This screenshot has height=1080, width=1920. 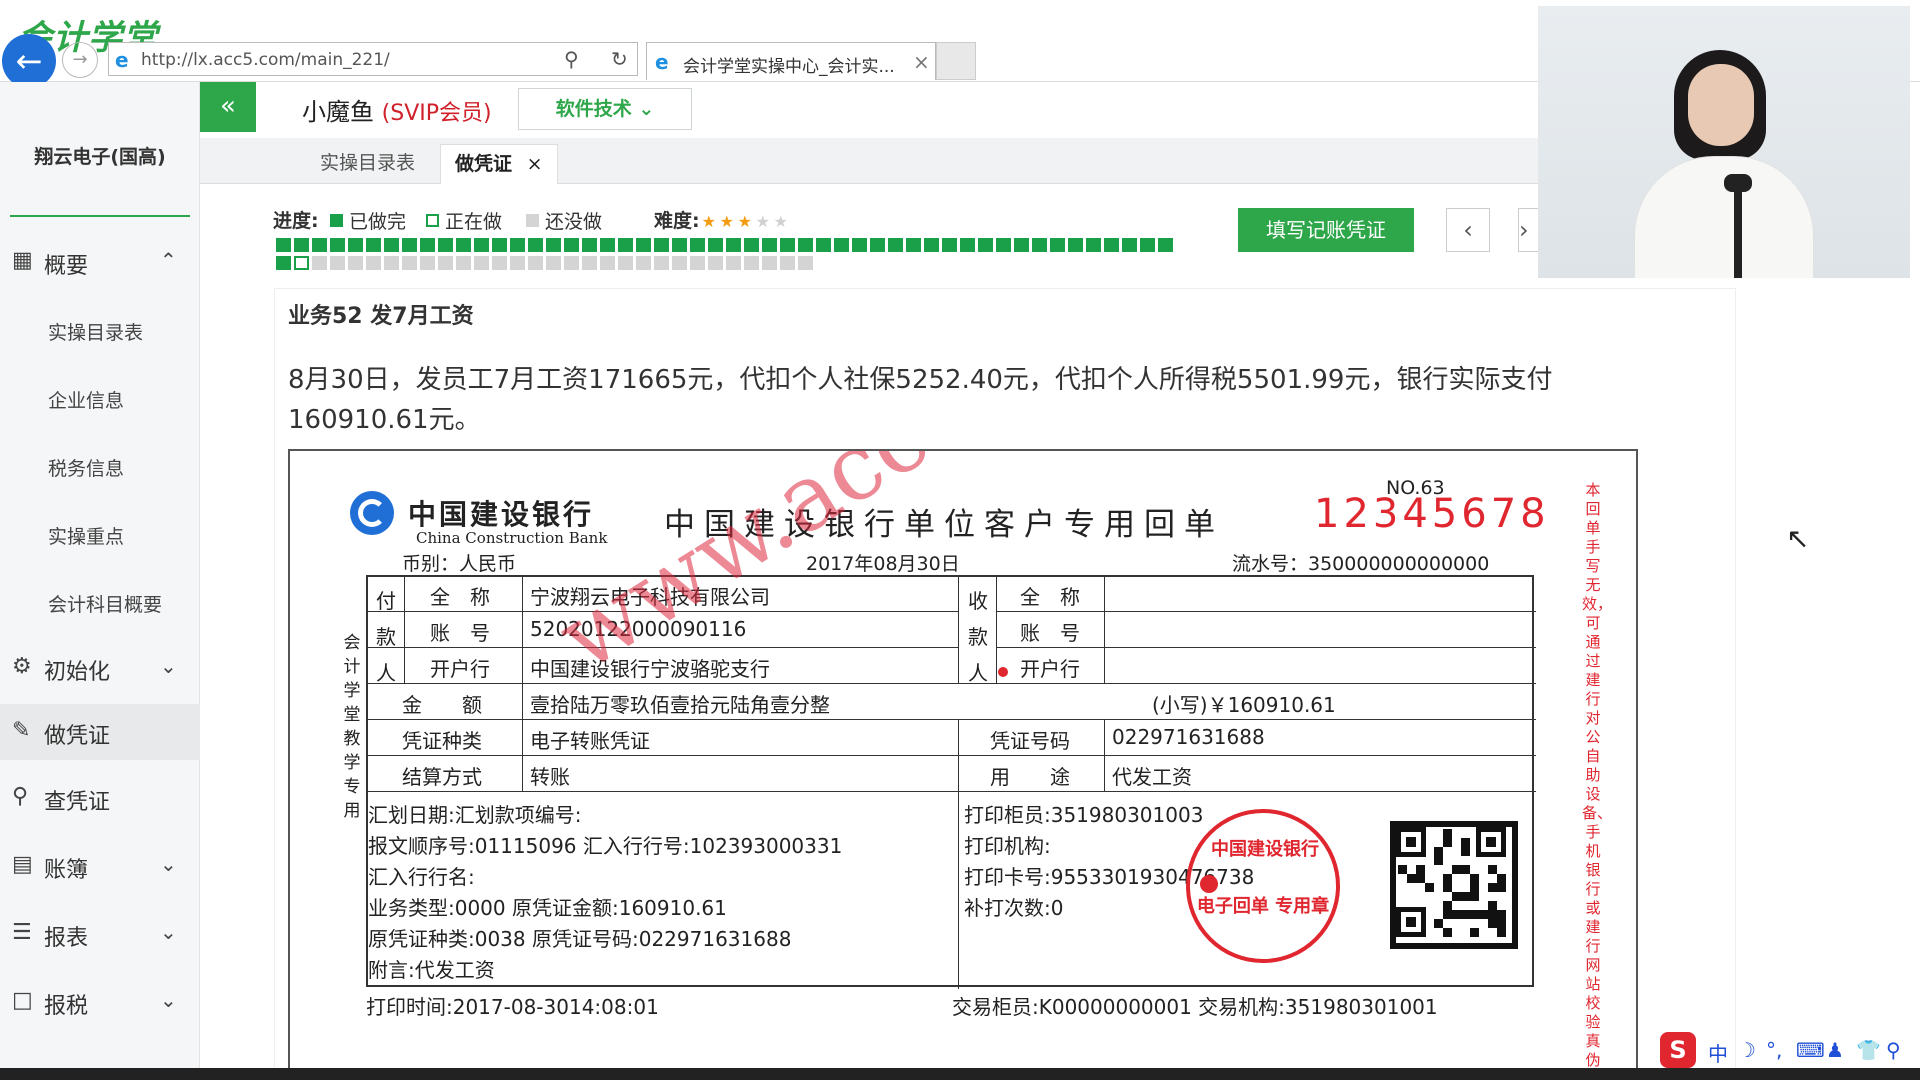 I want to click on search-icon: ⚲, so click(x=571, y=59).